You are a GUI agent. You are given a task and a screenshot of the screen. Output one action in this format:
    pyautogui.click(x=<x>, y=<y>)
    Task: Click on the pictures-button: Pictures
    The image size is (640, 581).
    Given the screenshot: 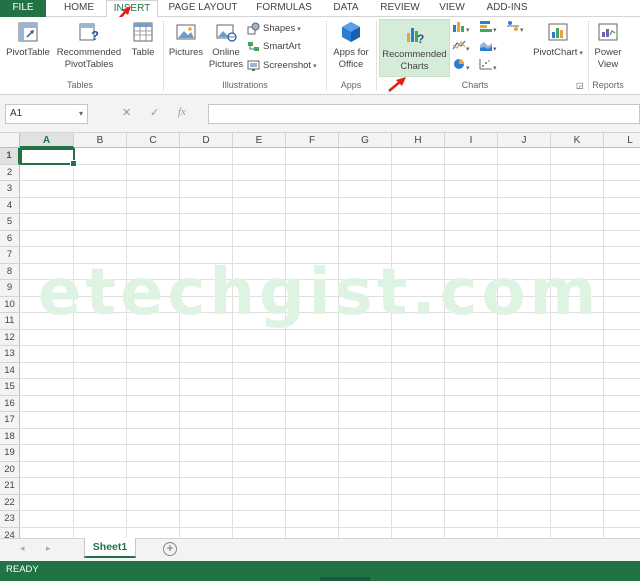 What is the action you would take?
    pyautogui.click(x=186, y=39)
    